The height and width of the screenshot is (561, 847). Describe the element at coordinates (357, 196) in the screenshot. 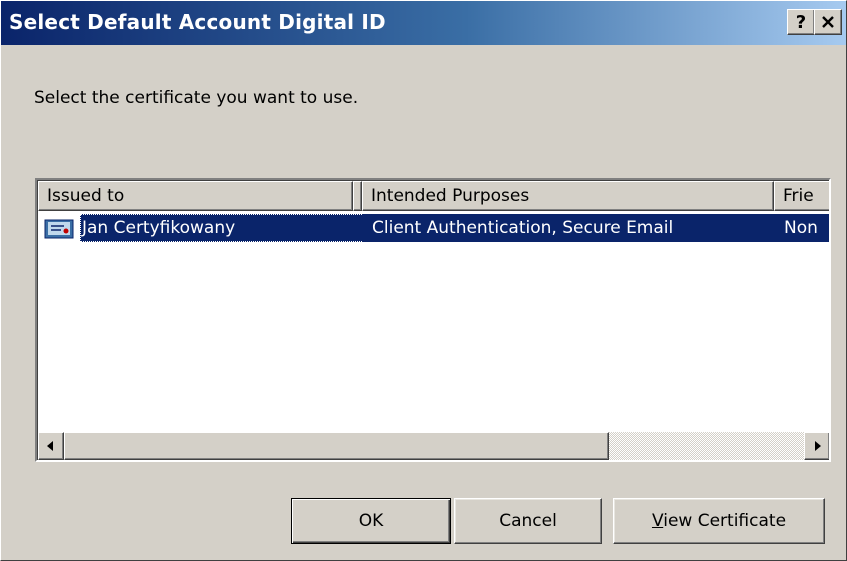

I see `column-splitter` at that location.